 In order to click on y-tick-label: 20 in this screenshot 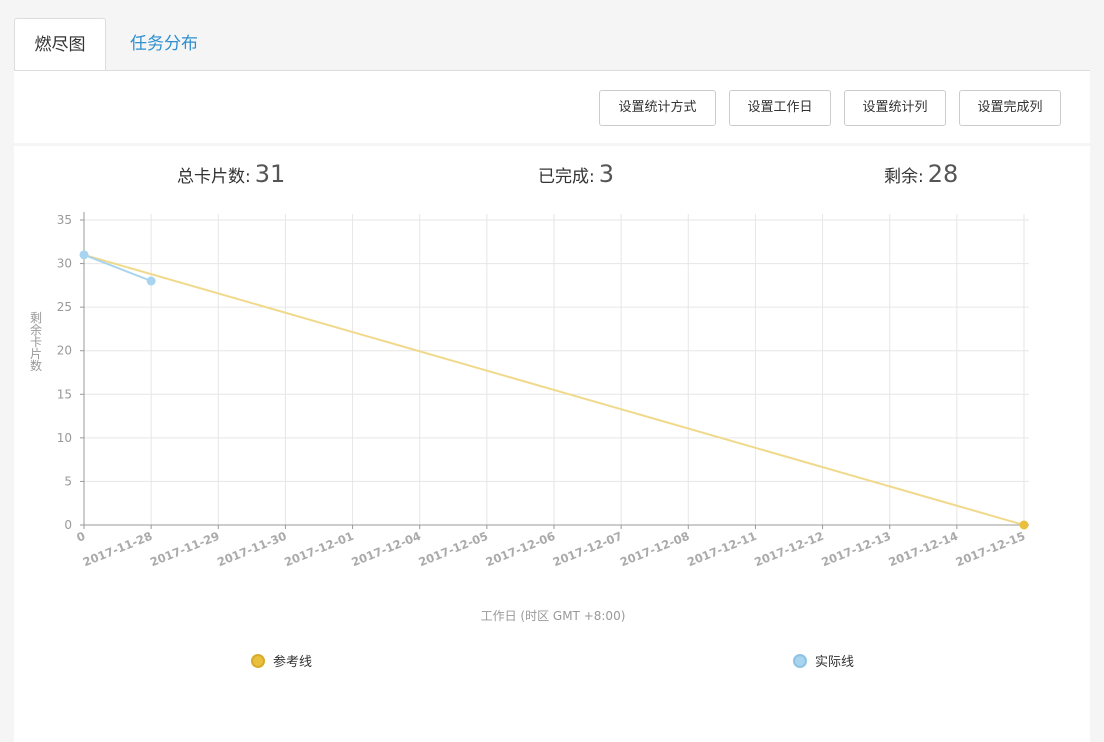, I will do `click(64, 351)`.